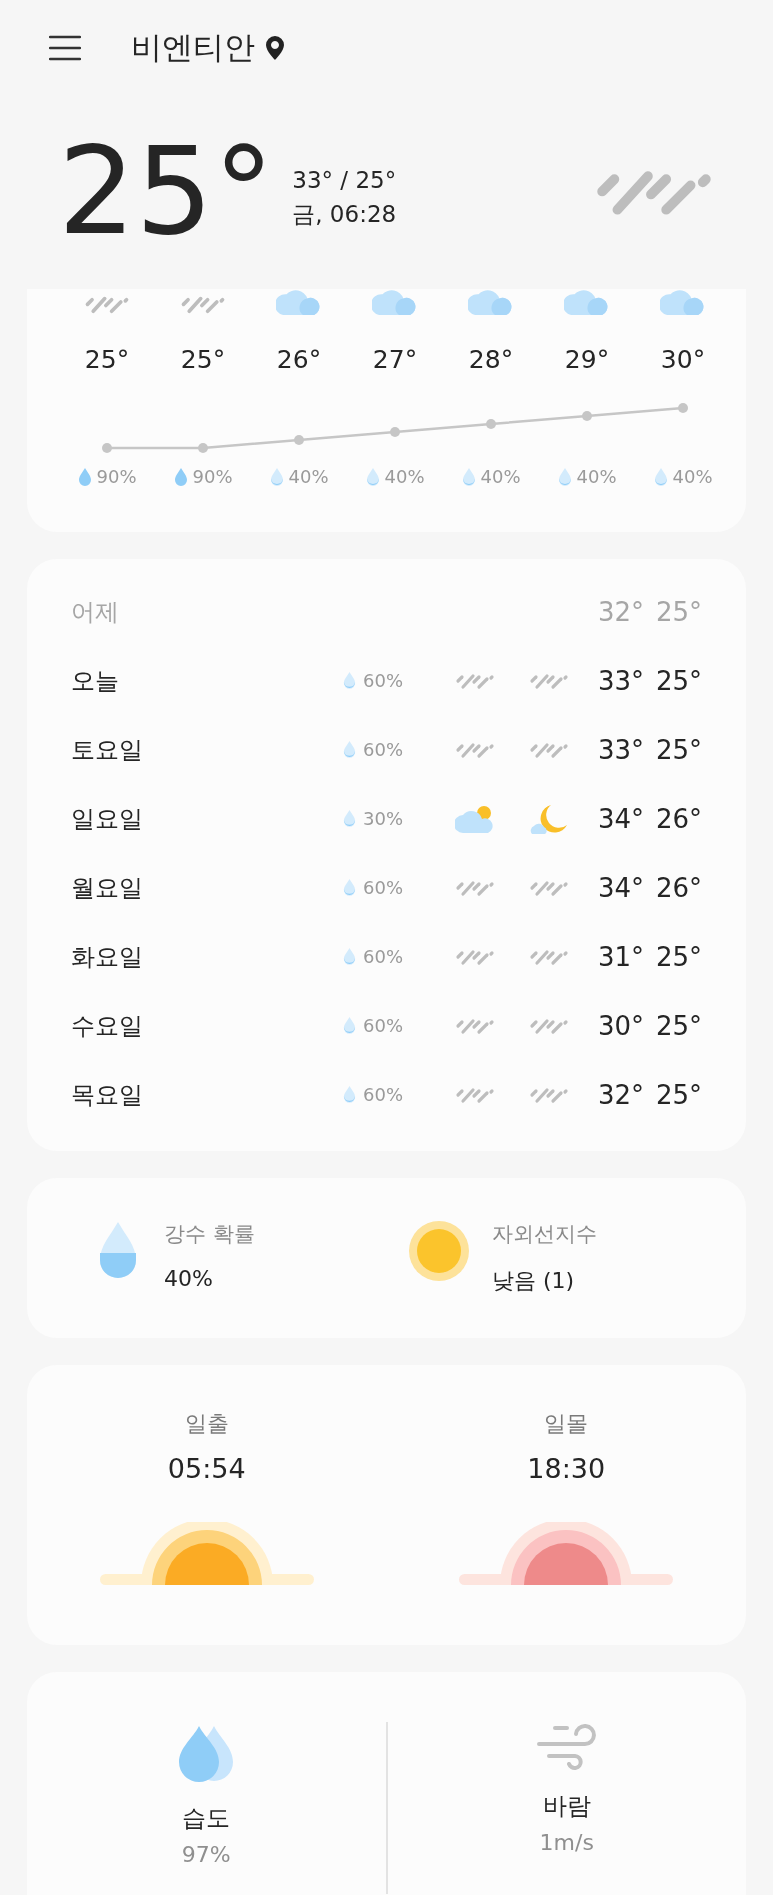  What do you see at coordinates (620, 1025) in the screenshot?
I see `high-temperature: 30°` at bounding box center [620, 1025].